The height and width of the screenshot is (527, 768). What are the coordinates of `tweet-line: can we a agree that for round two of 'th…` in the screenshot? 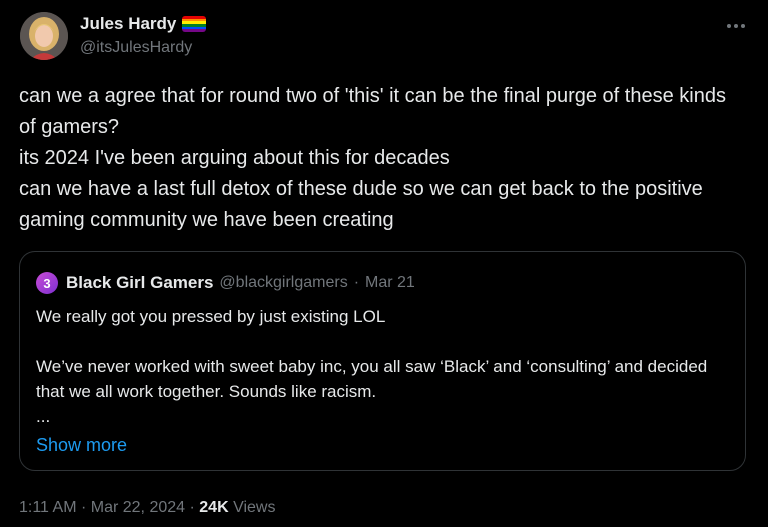 It's located at (372, 111).